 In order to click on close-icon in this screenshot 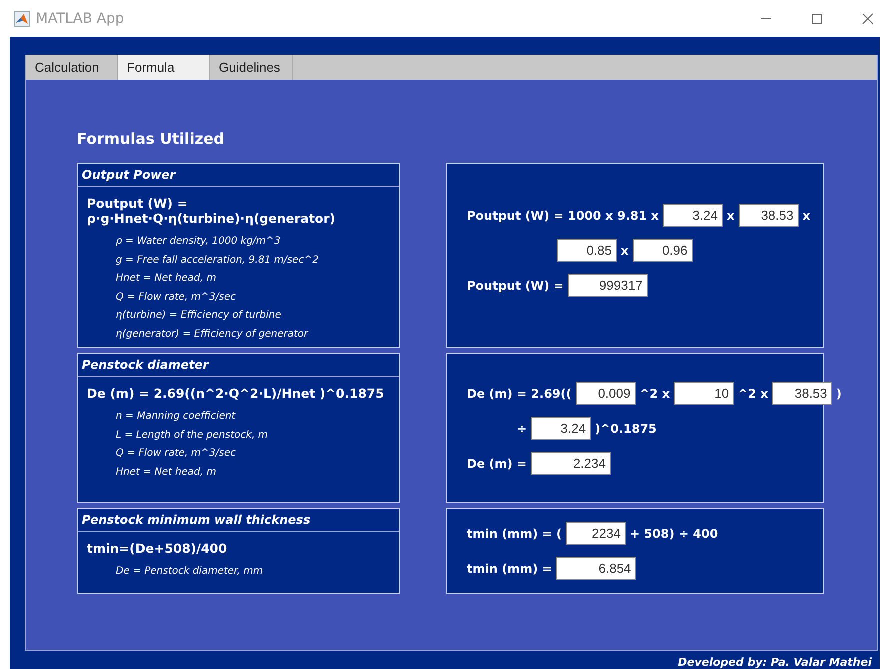, I will do `click(868, 18)`.